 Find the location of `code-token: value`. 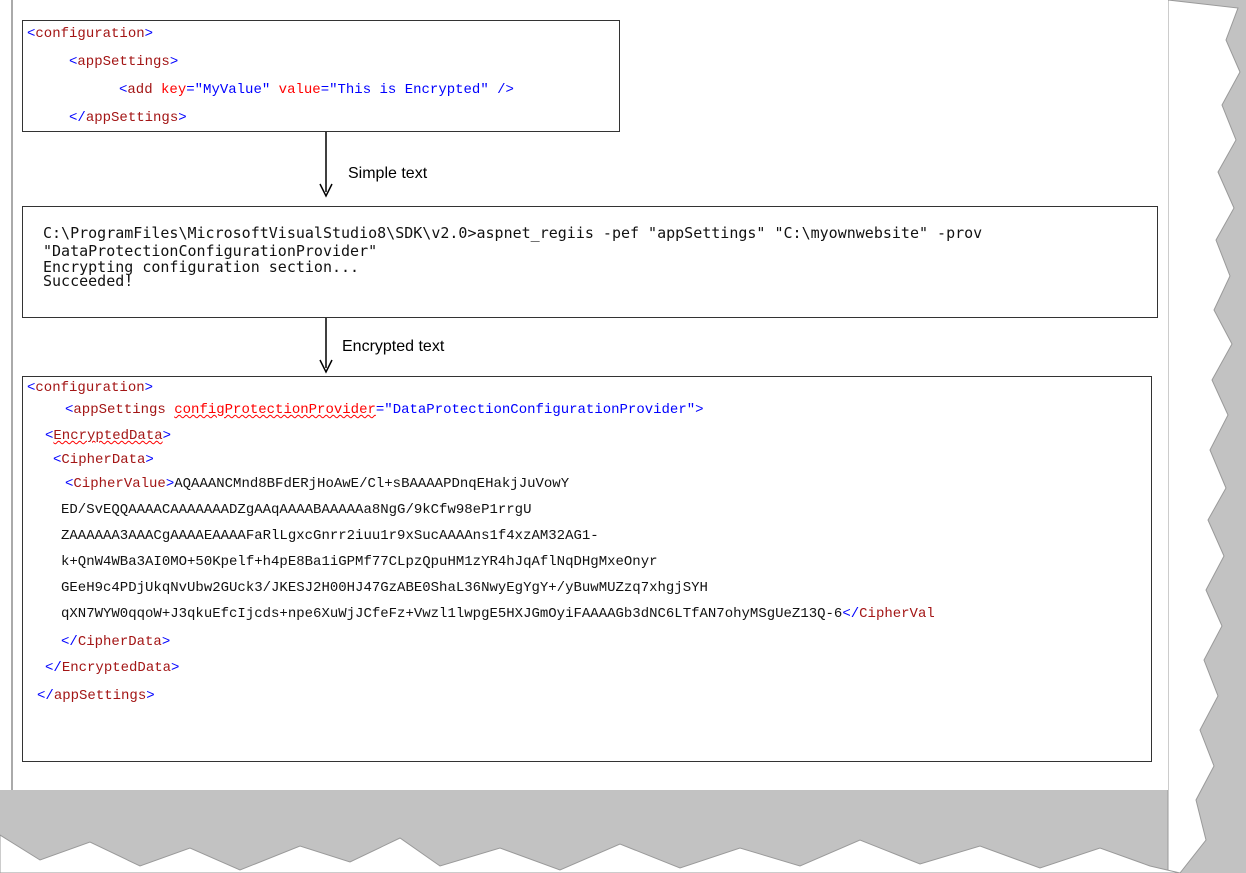

code-token: value is located at coordinates (299, 90).